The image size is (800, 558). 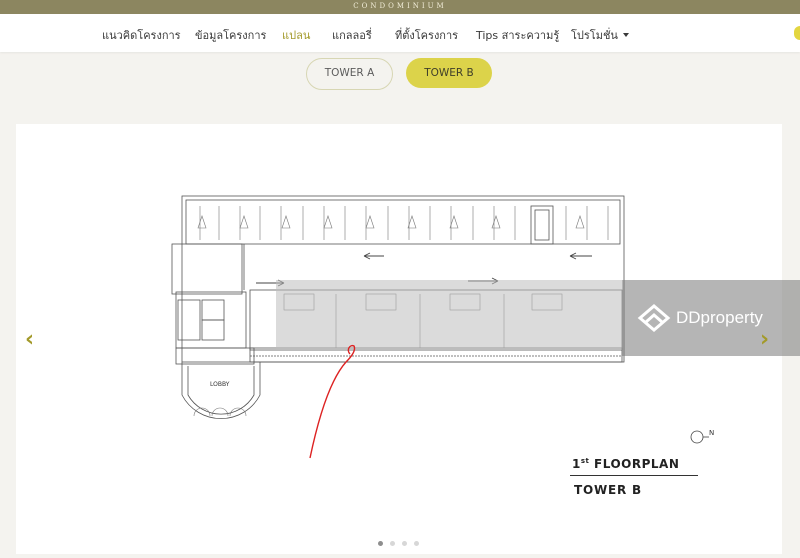 What do you see at coordinates (634, 475) in the screenshot?
I see `caption-divider` at bounding box center [634, 475].